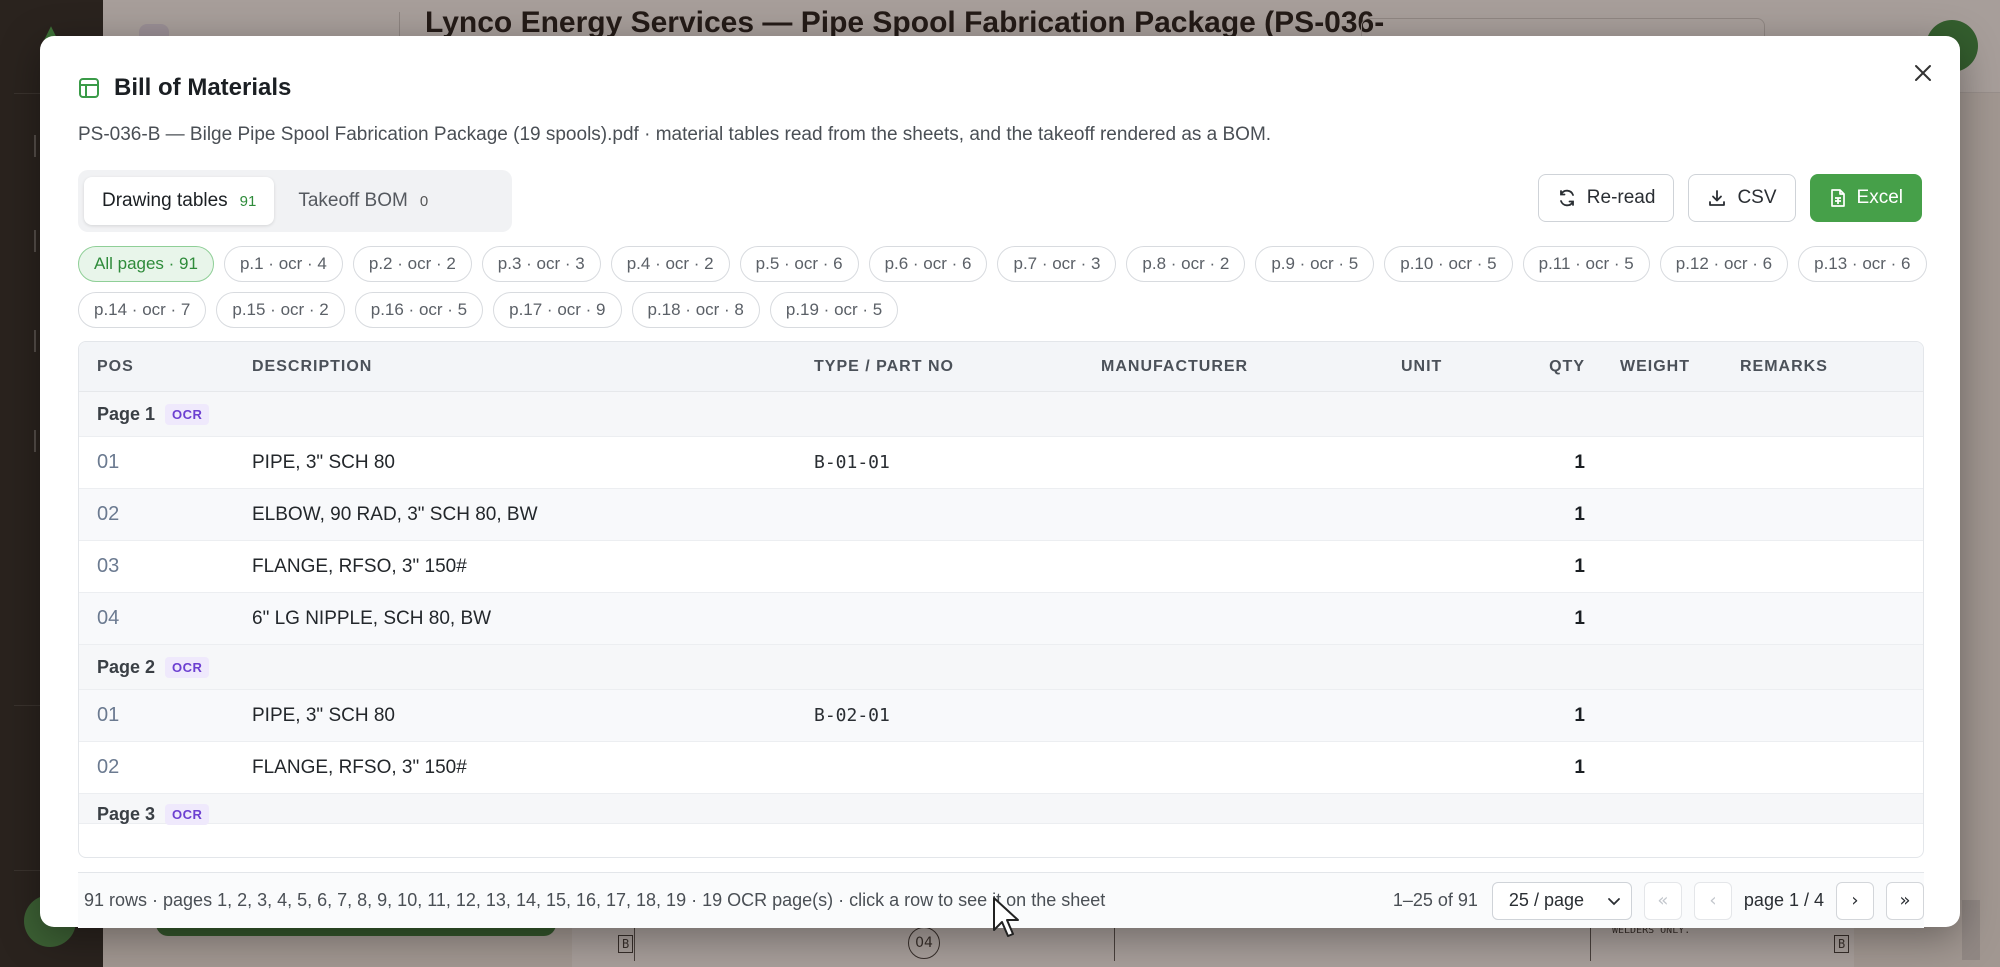  What do you see at coordinates (412, 264) in the screenshot?
I see `chip-page: p.2 · ocr · 2` at bounding box center [412, 264].